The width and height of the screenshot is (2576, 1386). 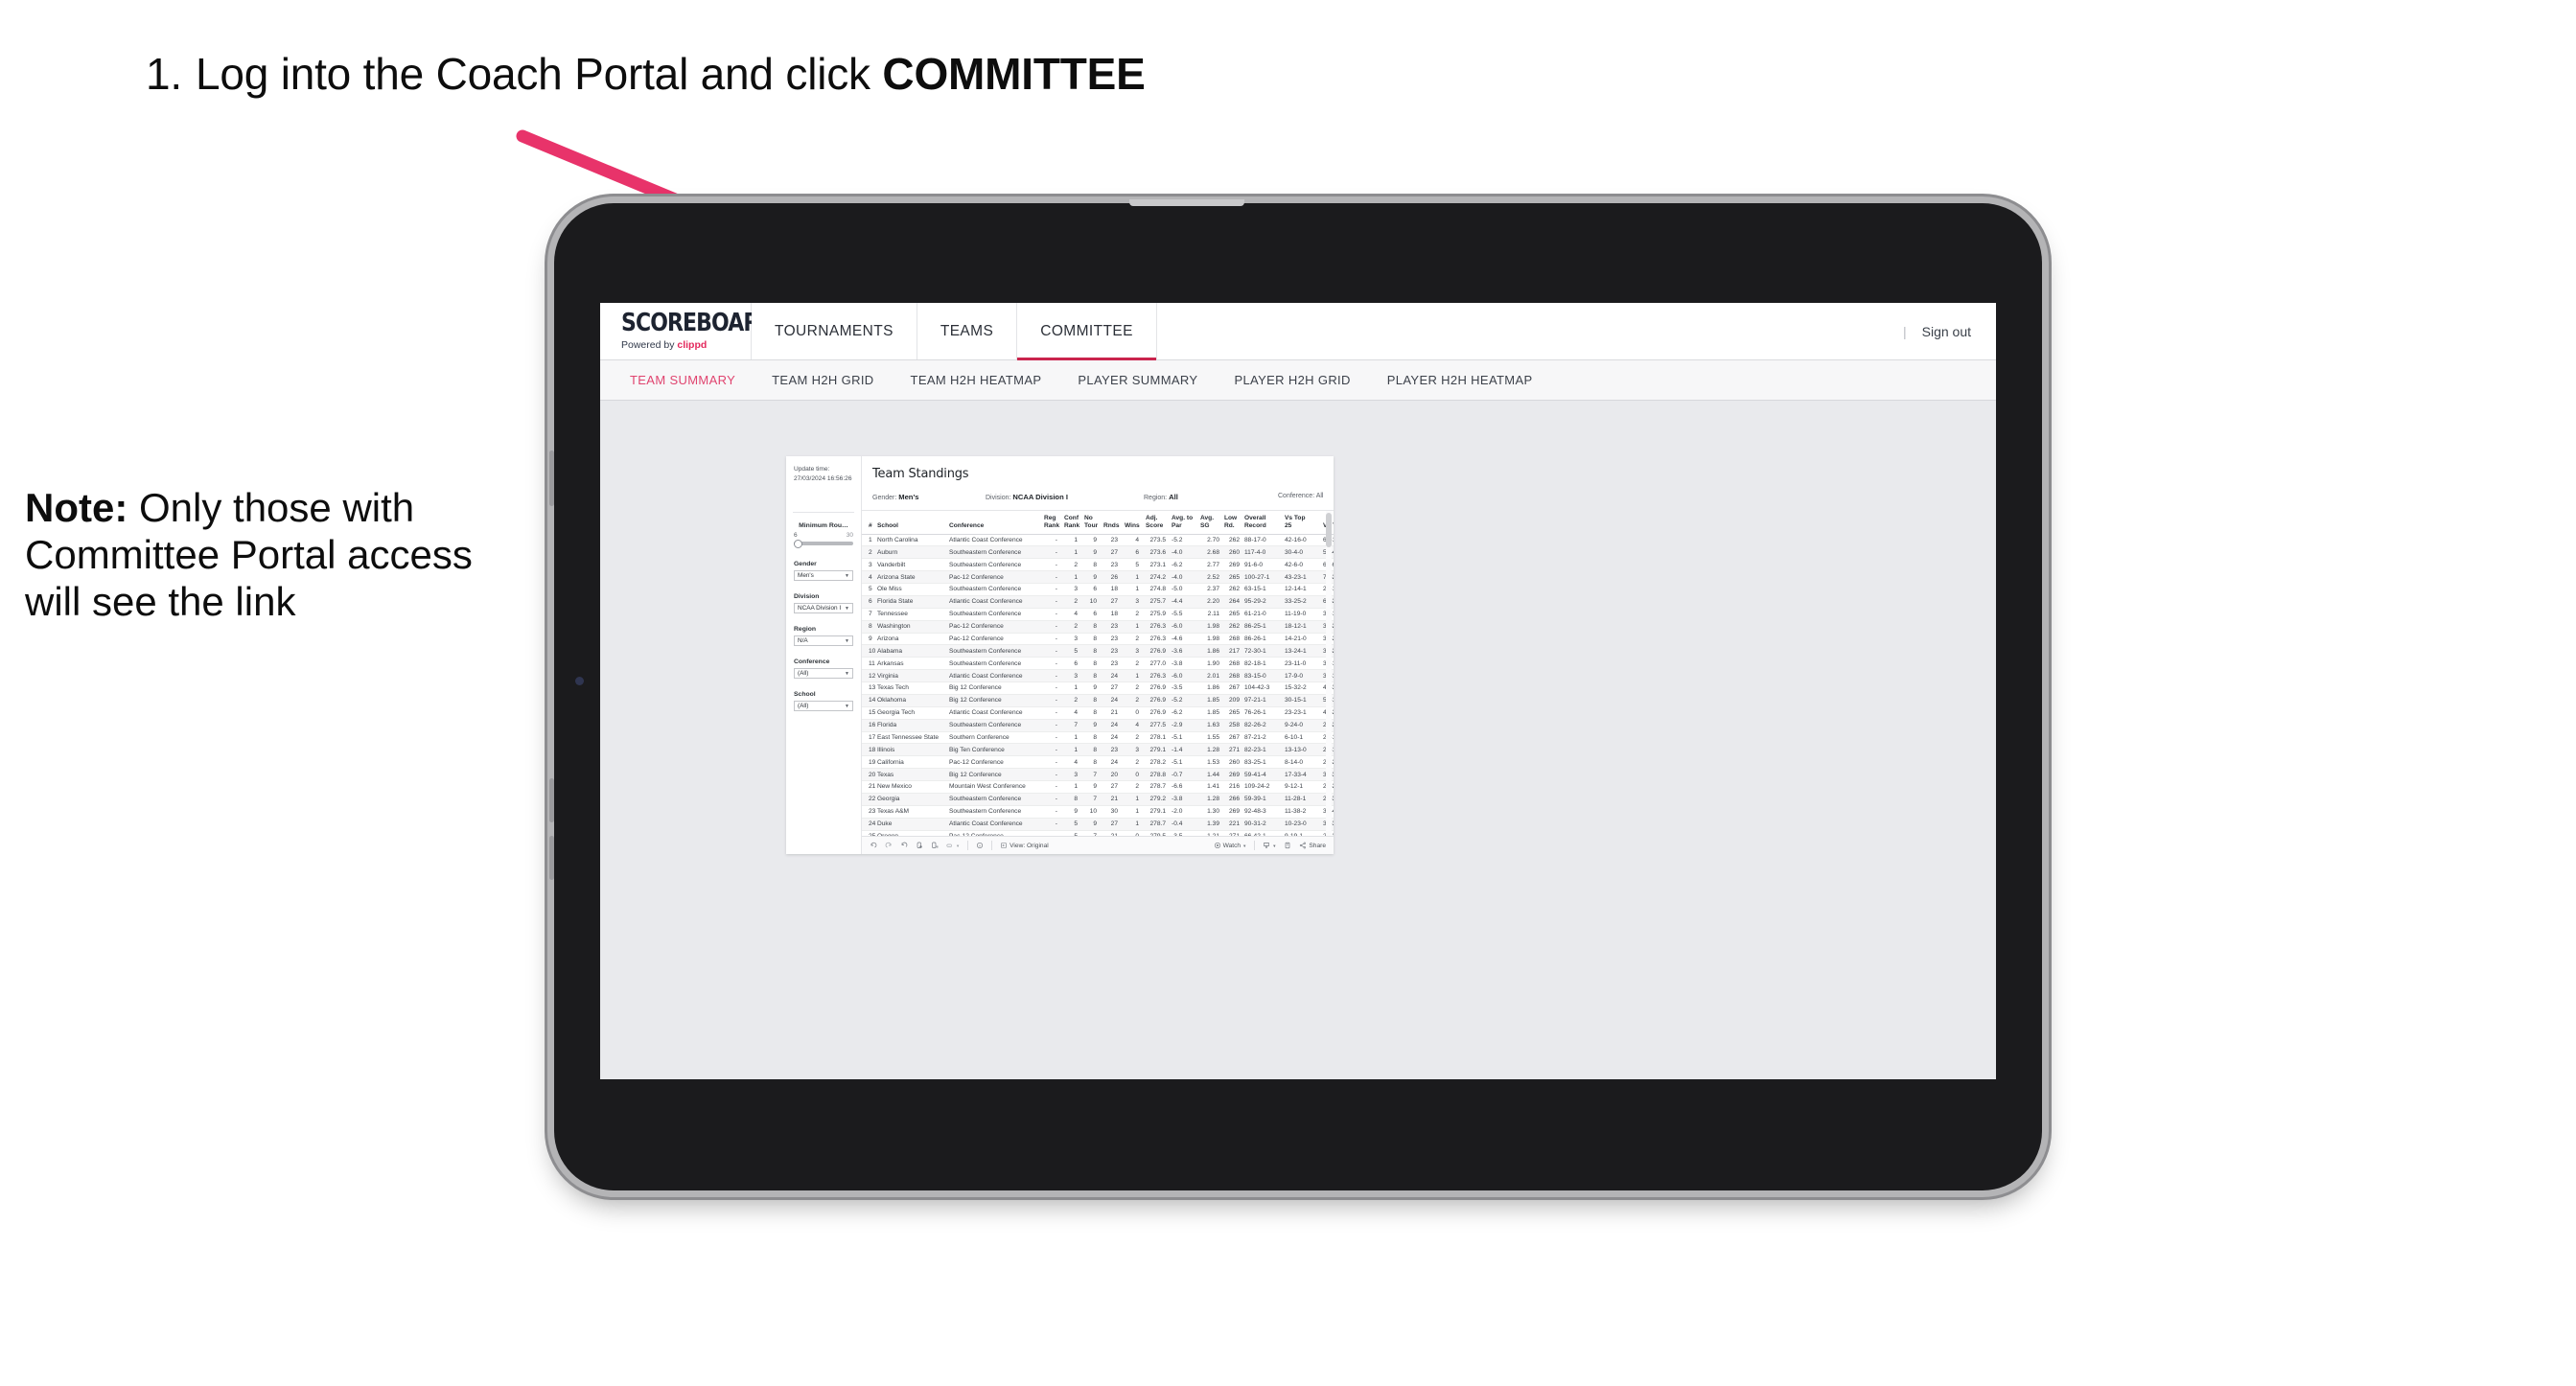 I want to click on sub-tab-team-h2h-grid: TEAM H2H GRID, so click(x=823, y=380).